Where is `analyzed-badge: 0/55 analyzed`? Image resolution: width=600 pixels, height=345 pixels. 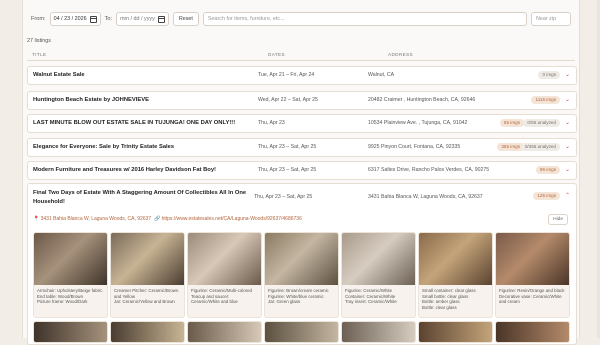 analyzed-badge: 0/55 analyzed is located at coordinates (541, 123).